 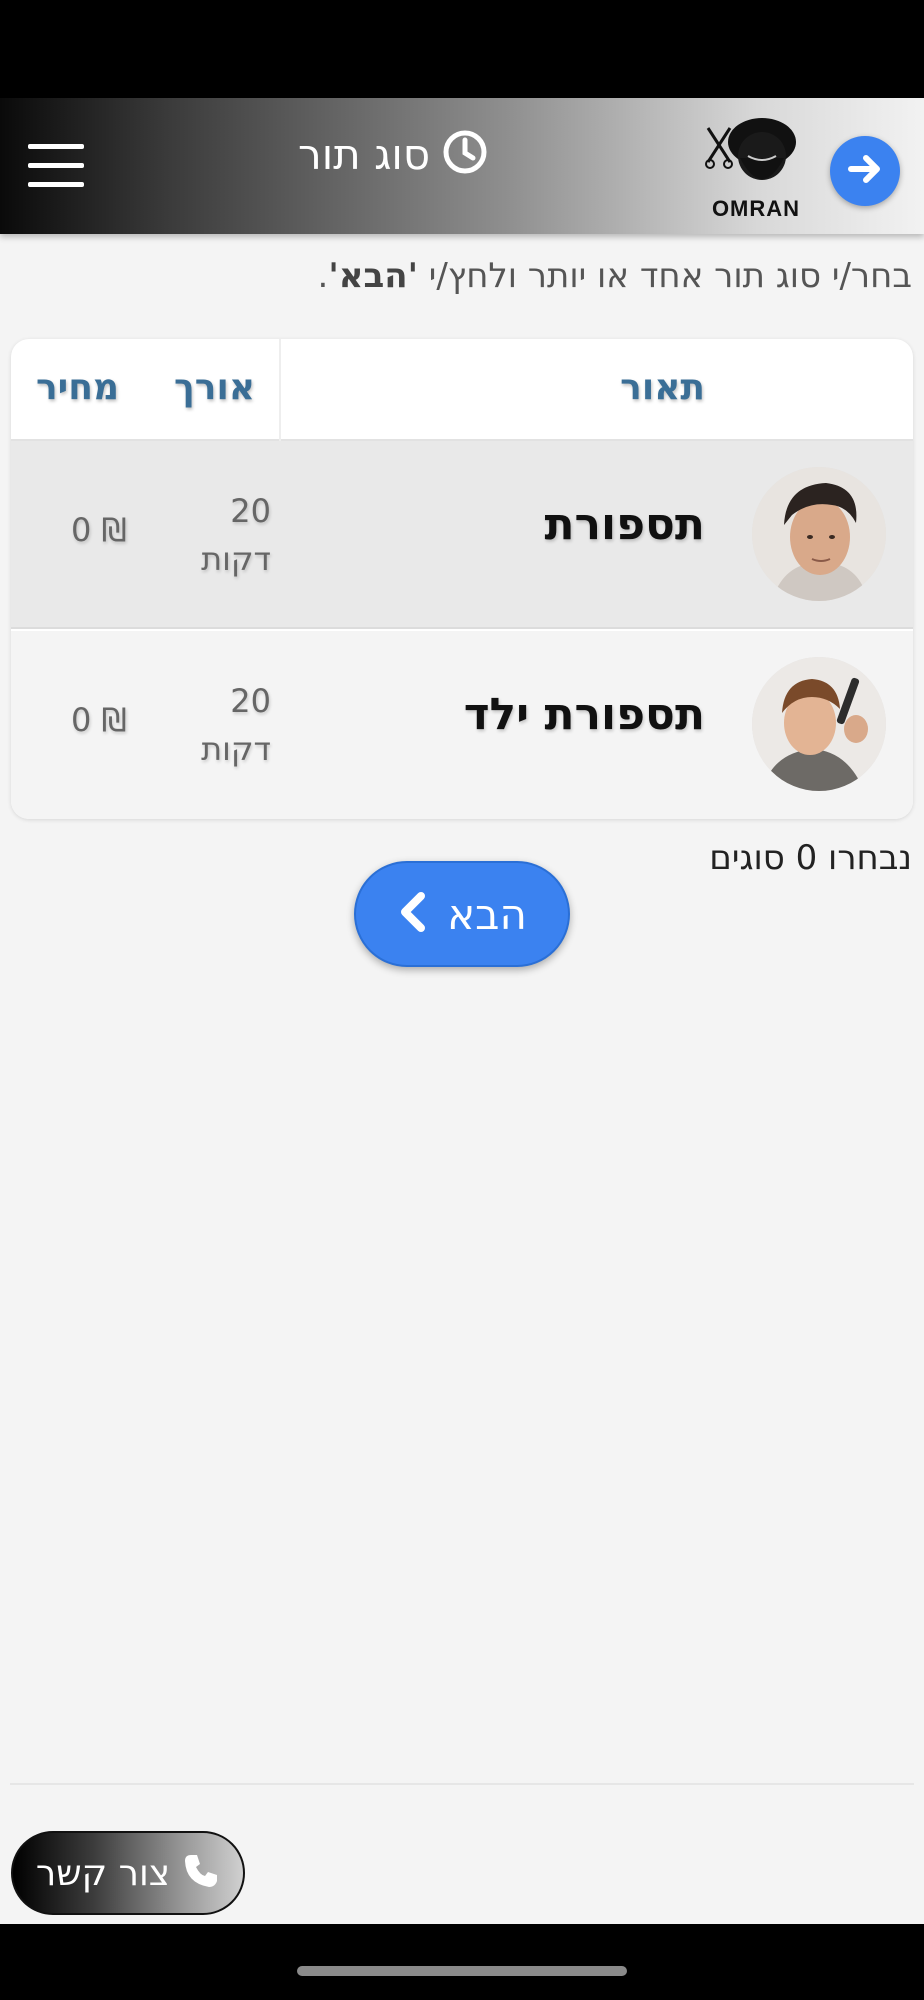 I want to click on instruction-text: בחר/י סוג תור אחד או יותר ולחץ/י 'הבא'., so click(x=615, y=276).